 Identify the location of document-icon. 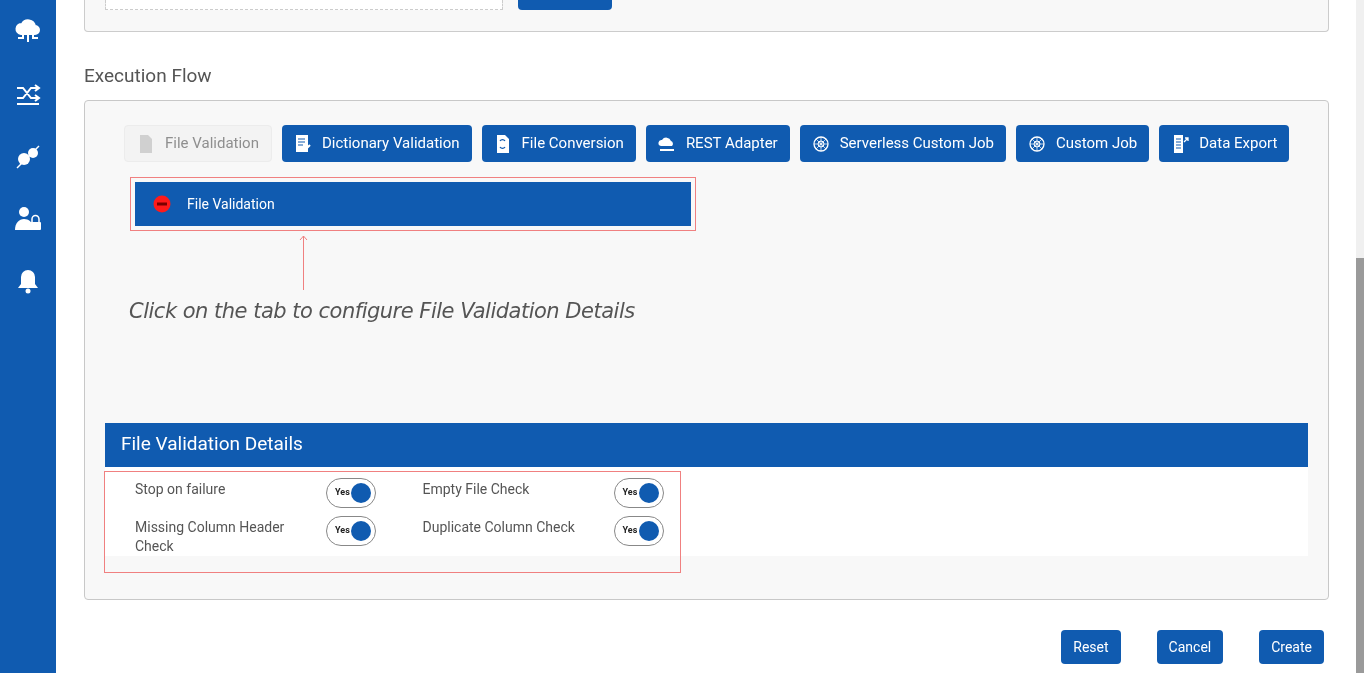
(146, 143).